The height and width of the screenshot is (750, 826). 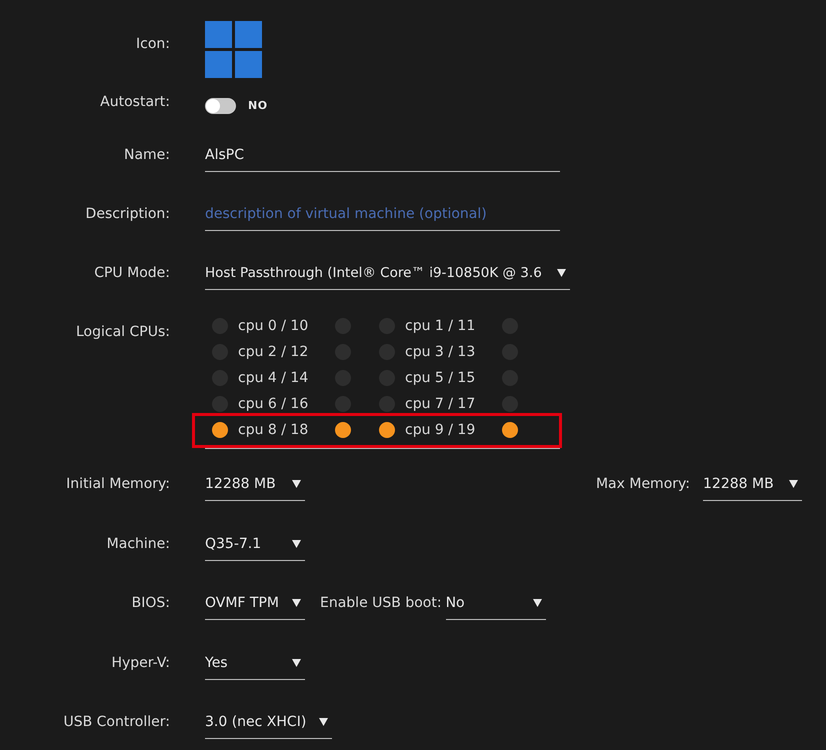 I want to click on field-label: Description:, so click(x=128, y=214).